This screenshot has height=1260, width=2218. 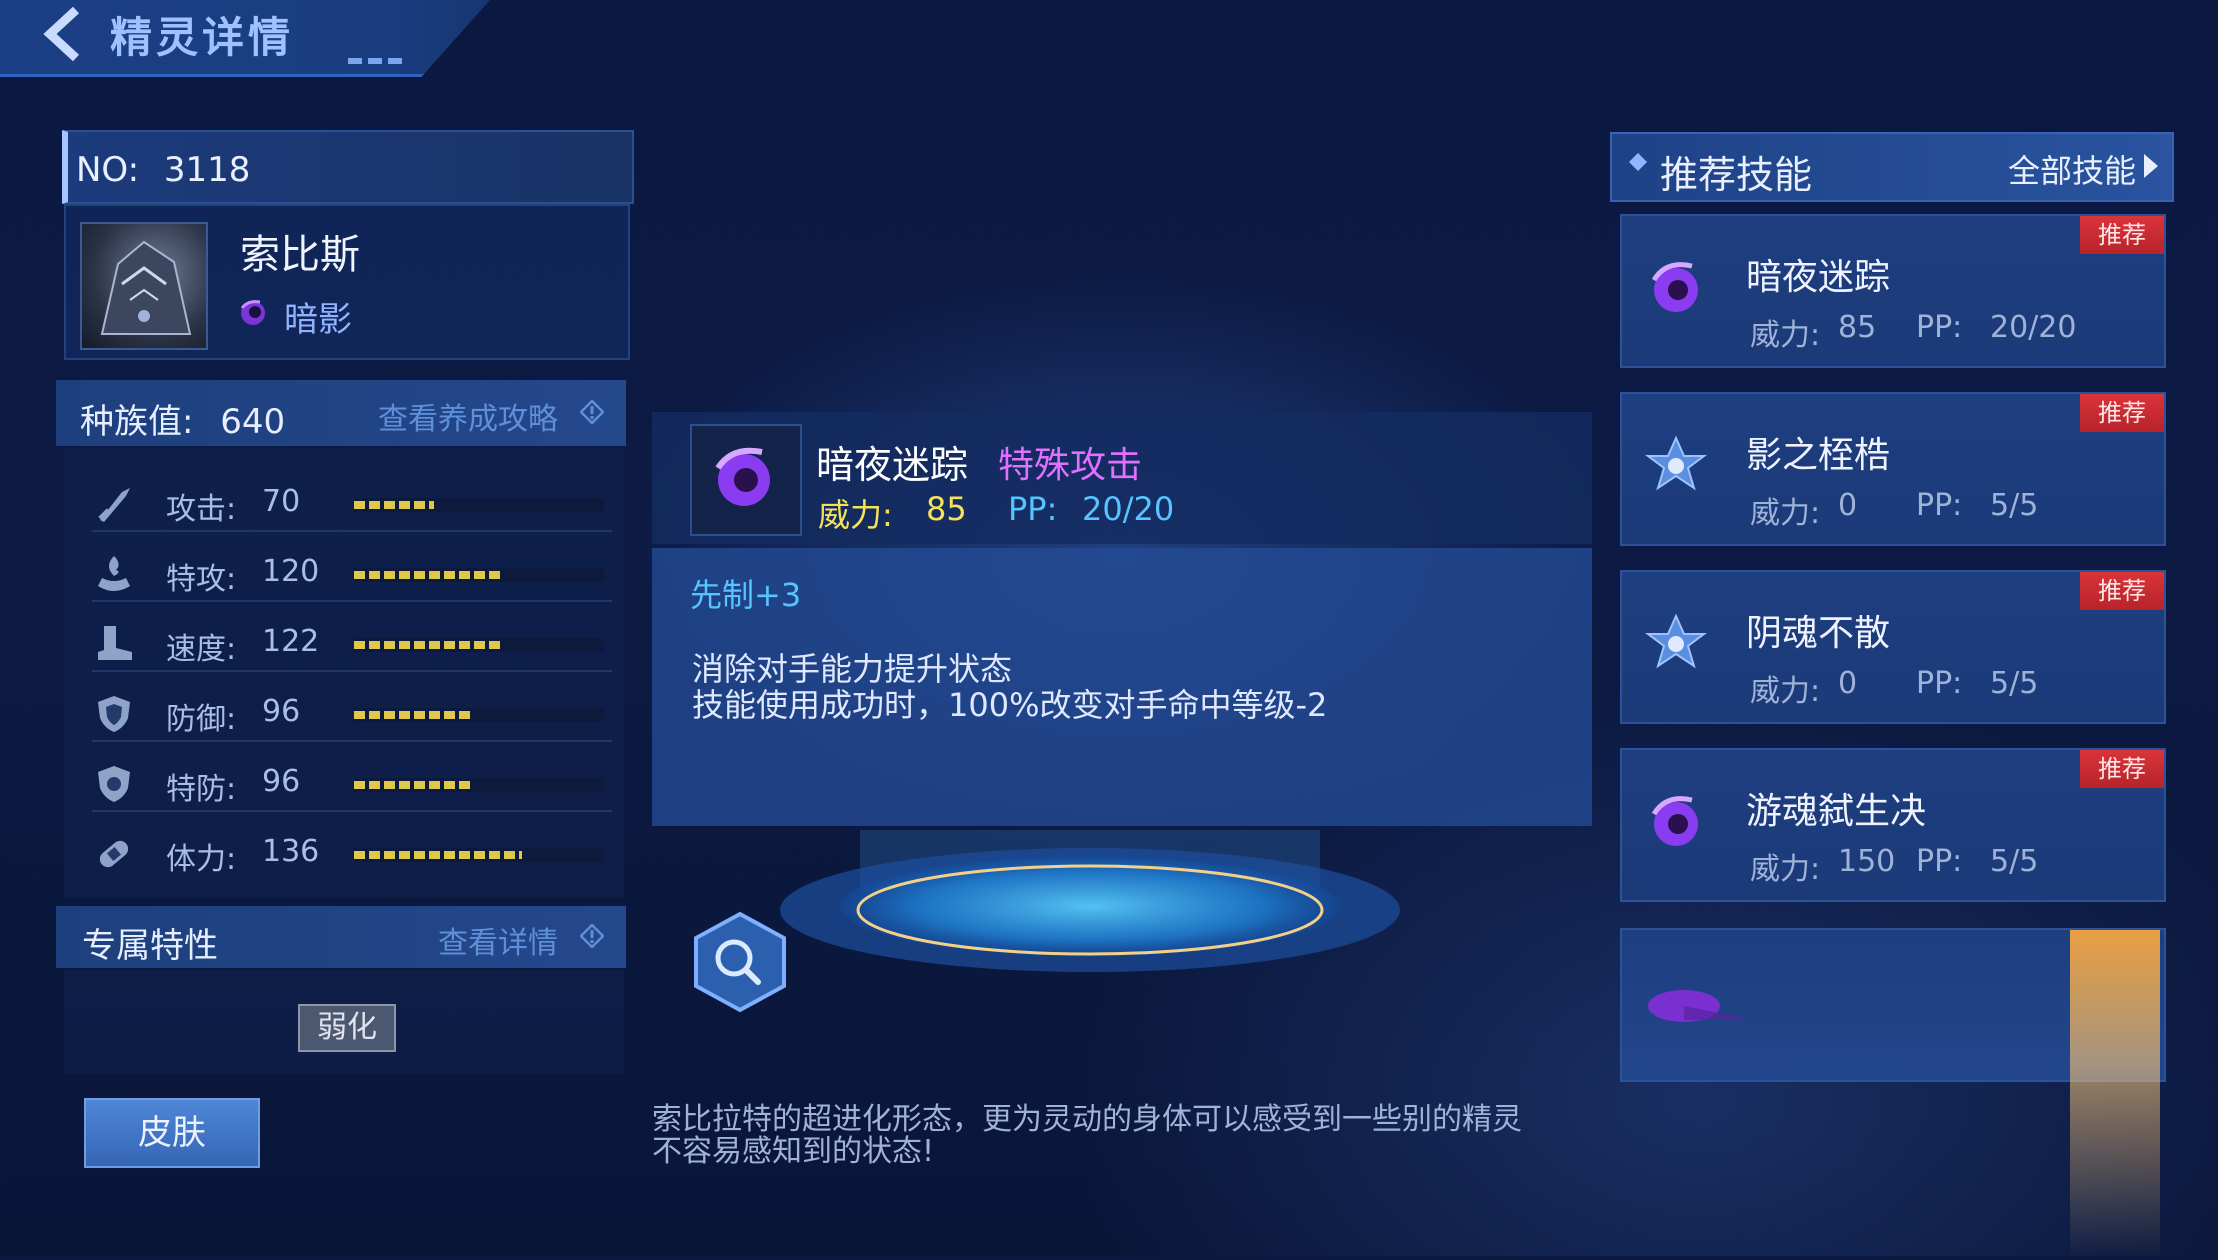 I want to click on base-stats-total-value: 640, so click(x=253, y=422).